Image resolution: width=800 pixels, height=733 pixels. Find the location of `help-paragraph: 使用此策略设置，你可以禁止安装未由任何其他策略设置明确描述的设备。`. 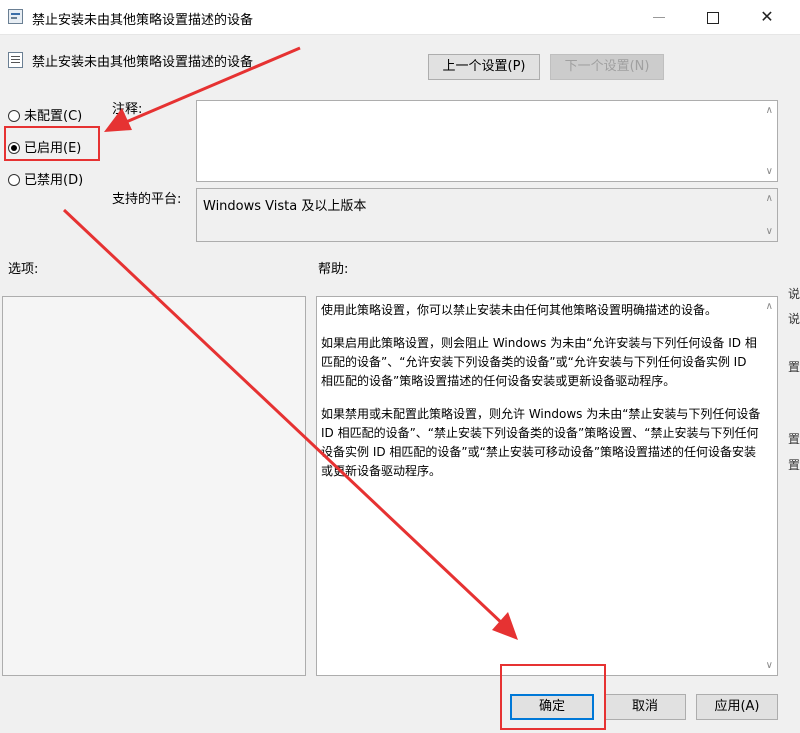

help-paragraph: 使用此策略设置，你可以禁止安装未由任何其他策略设置明确描述的设备。 is located at coordinates (519, 310).